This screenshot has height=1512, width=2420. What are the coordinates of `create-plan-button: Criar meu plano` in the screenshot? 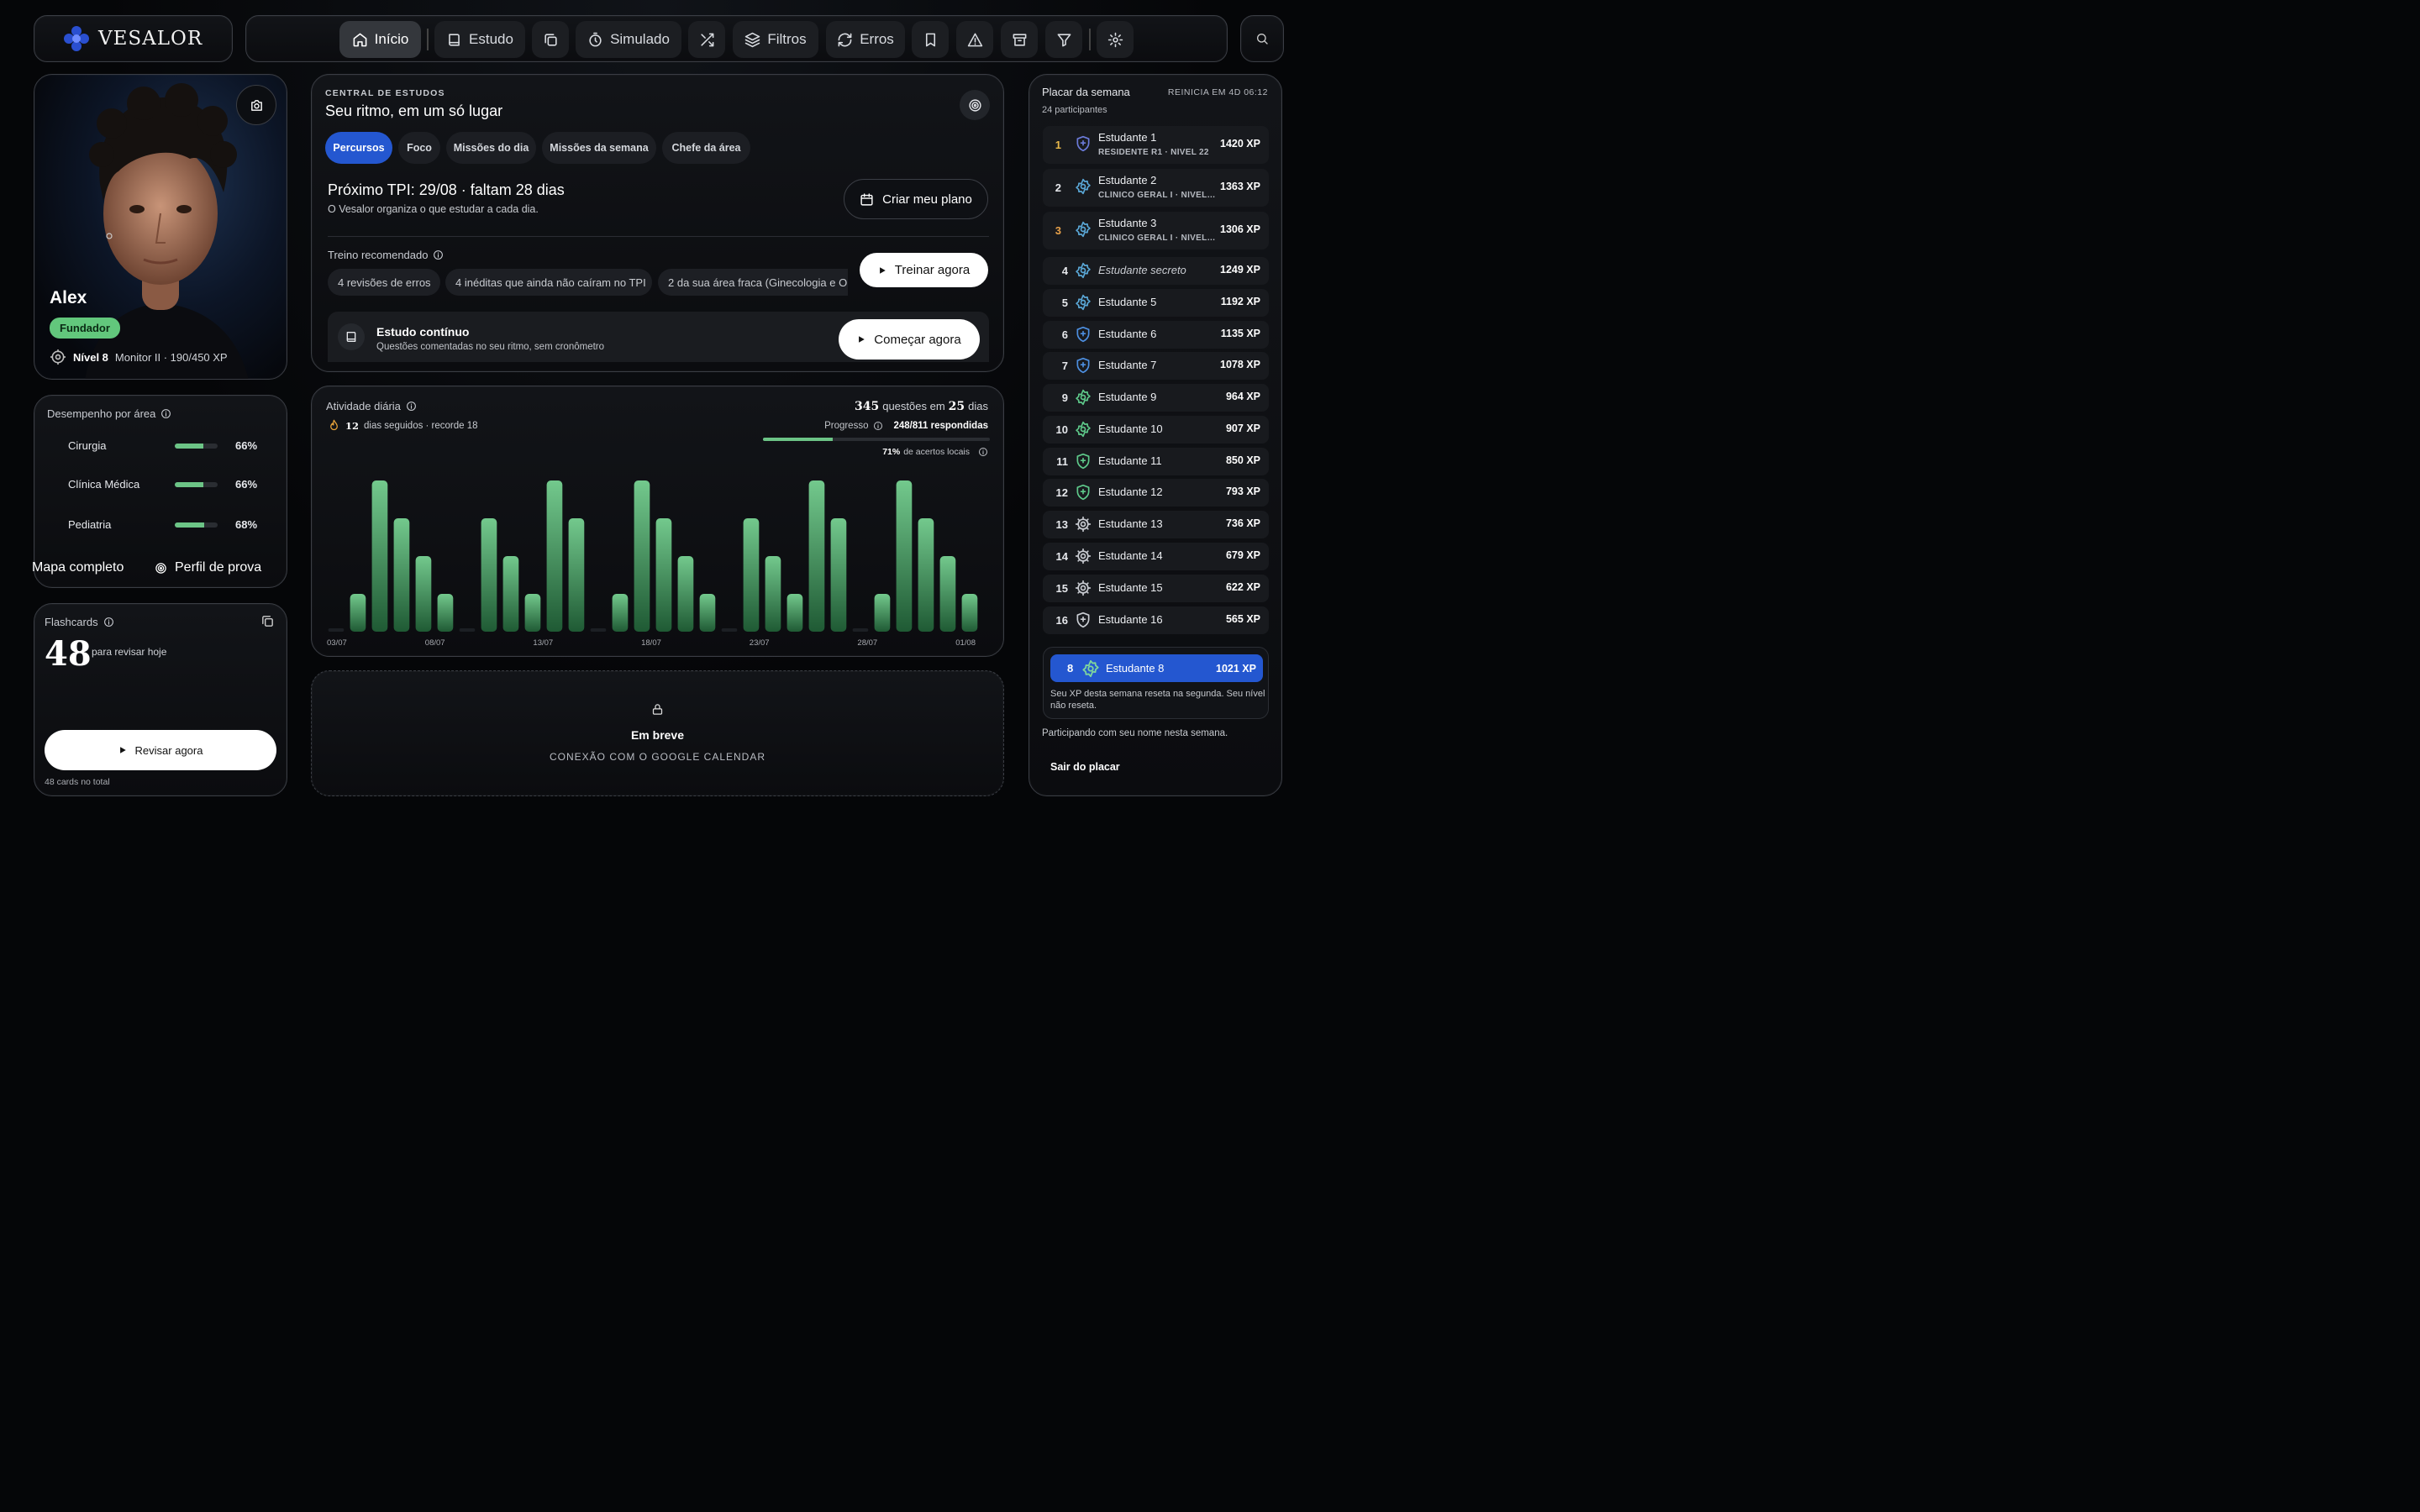 It's located at (916, 199).